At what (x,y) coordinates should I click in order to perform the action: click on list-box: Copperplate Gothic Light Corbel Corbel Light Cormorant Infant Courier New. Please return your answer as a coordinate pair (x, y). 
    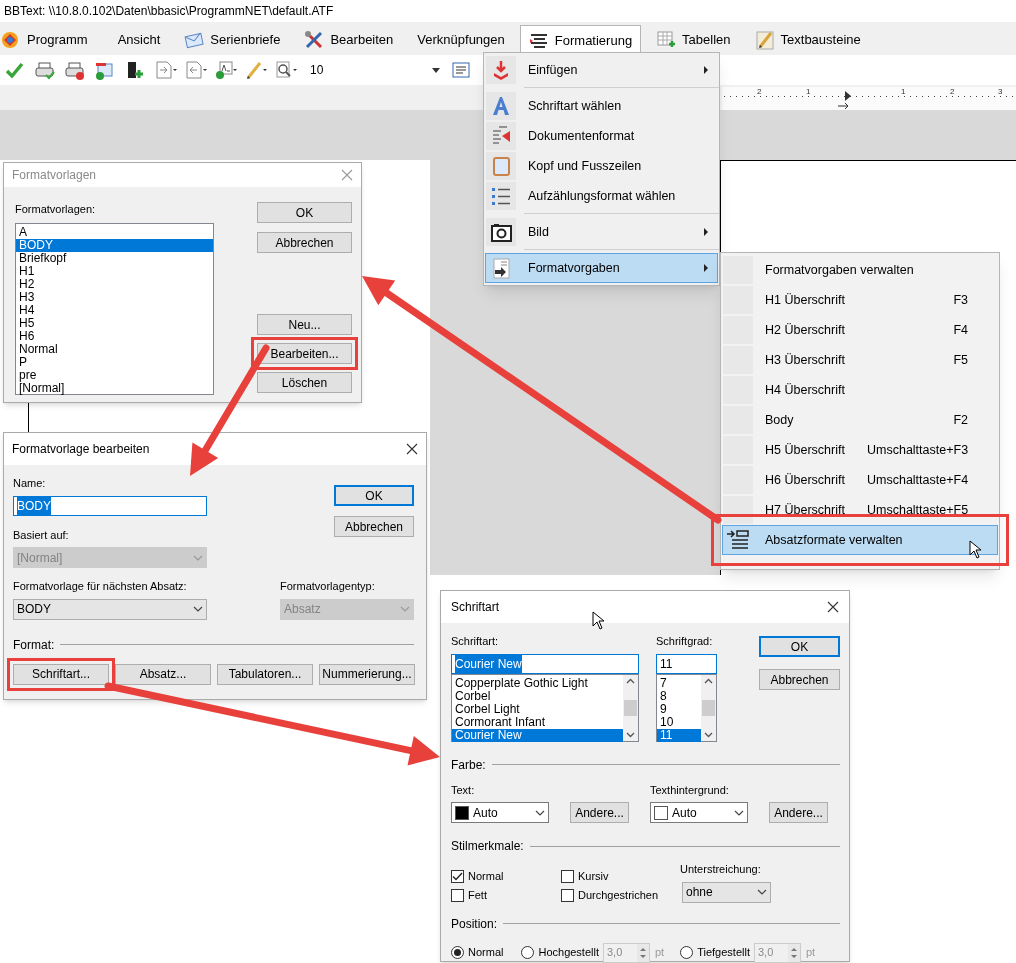
    Looking at the image, I should click on (545, 707).